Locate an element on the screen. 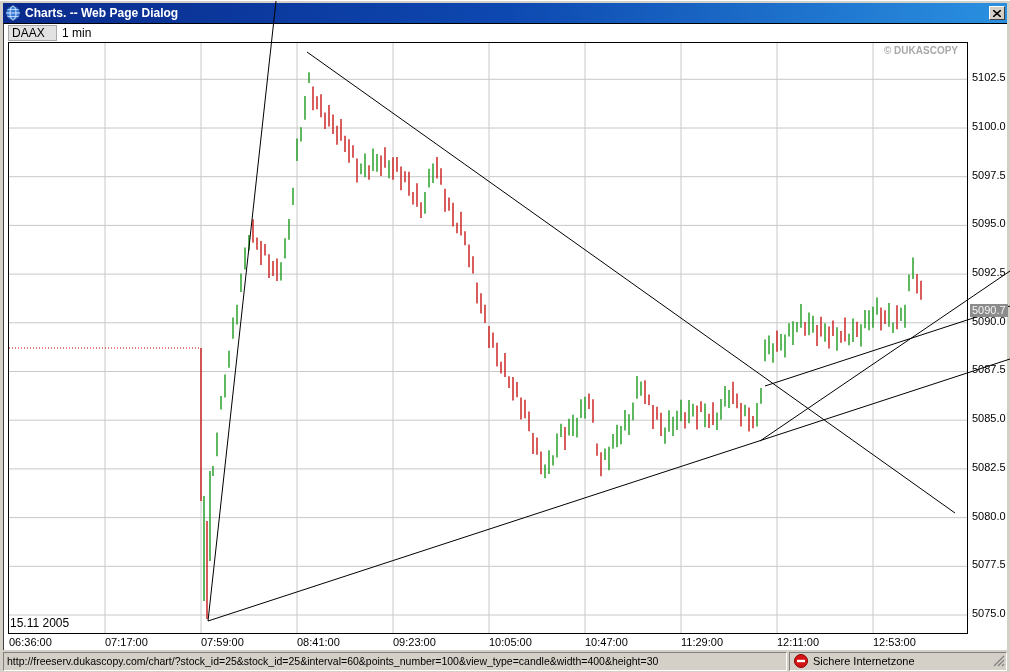 The image size is (1010, 672). copyright-label: © DUKASCOPY is located at coordinates (920, 50).